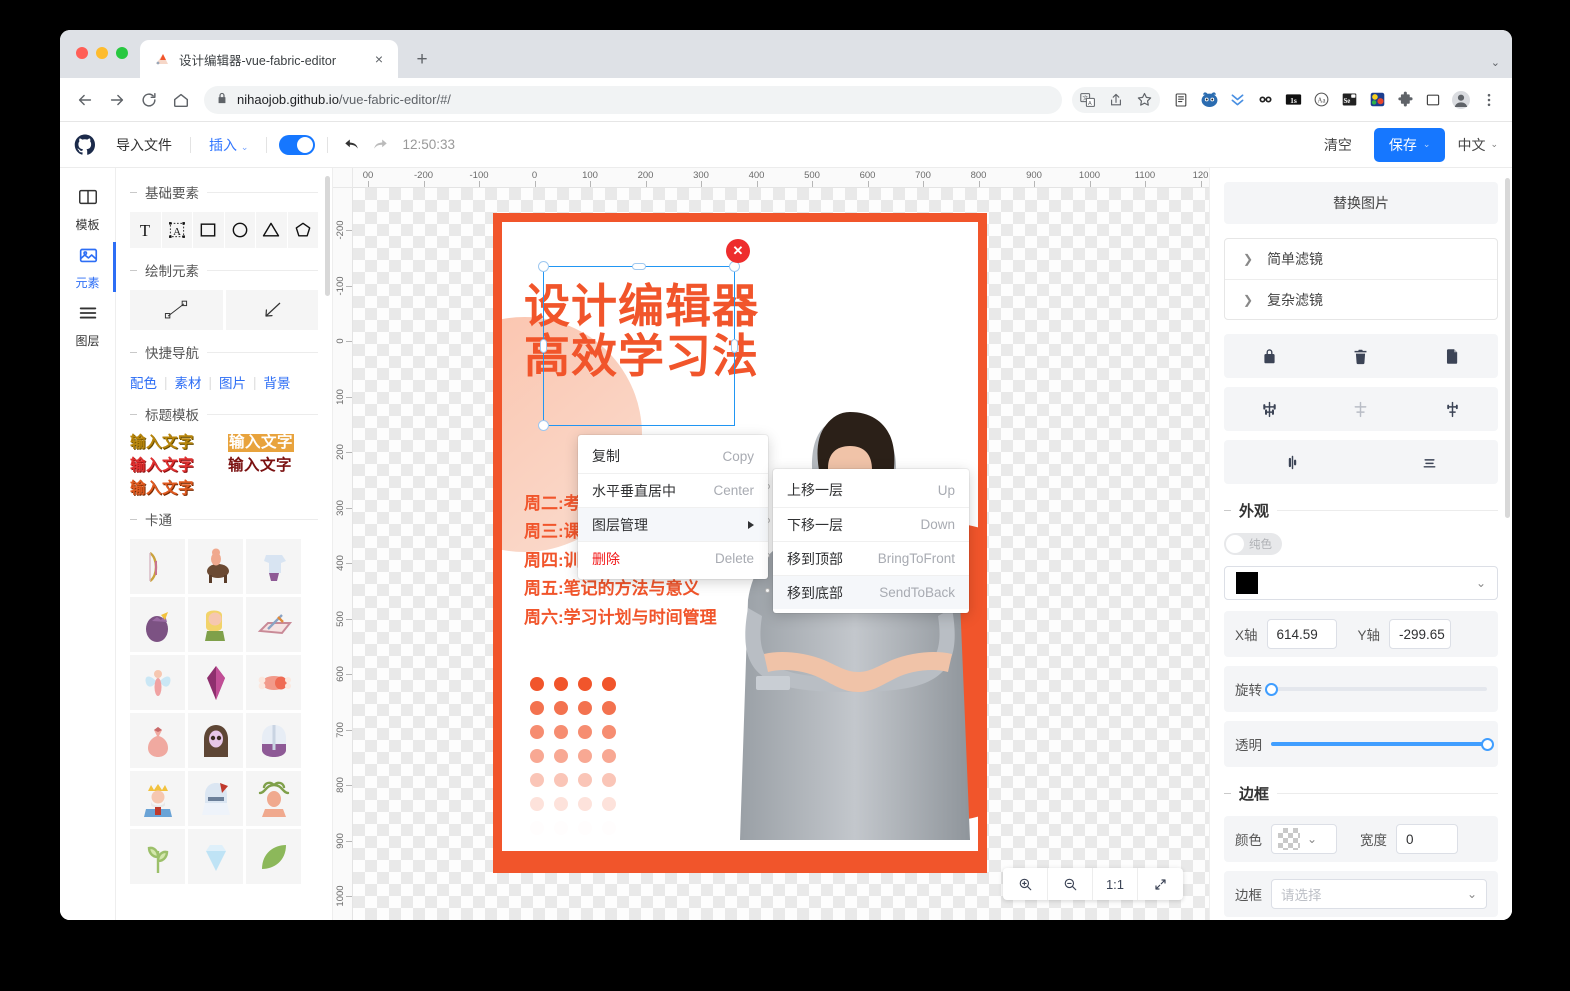  Describe the element at coordinates (102, 53) in the screenshot. I see `minimize-window-button` at that location.